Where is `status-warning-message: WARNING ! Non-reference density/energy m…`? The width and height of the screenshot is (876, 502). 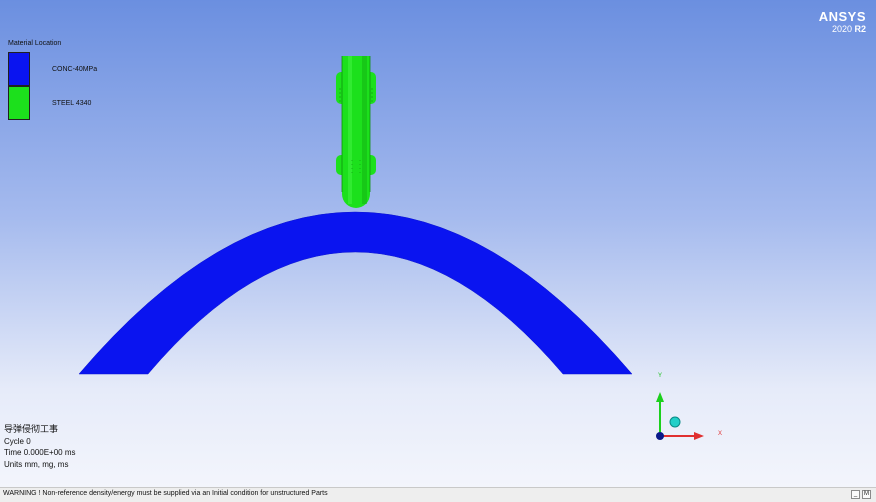 status-warning-message: WARNING ! Non-reference density/energy m… is located at coordinates (165, 493).